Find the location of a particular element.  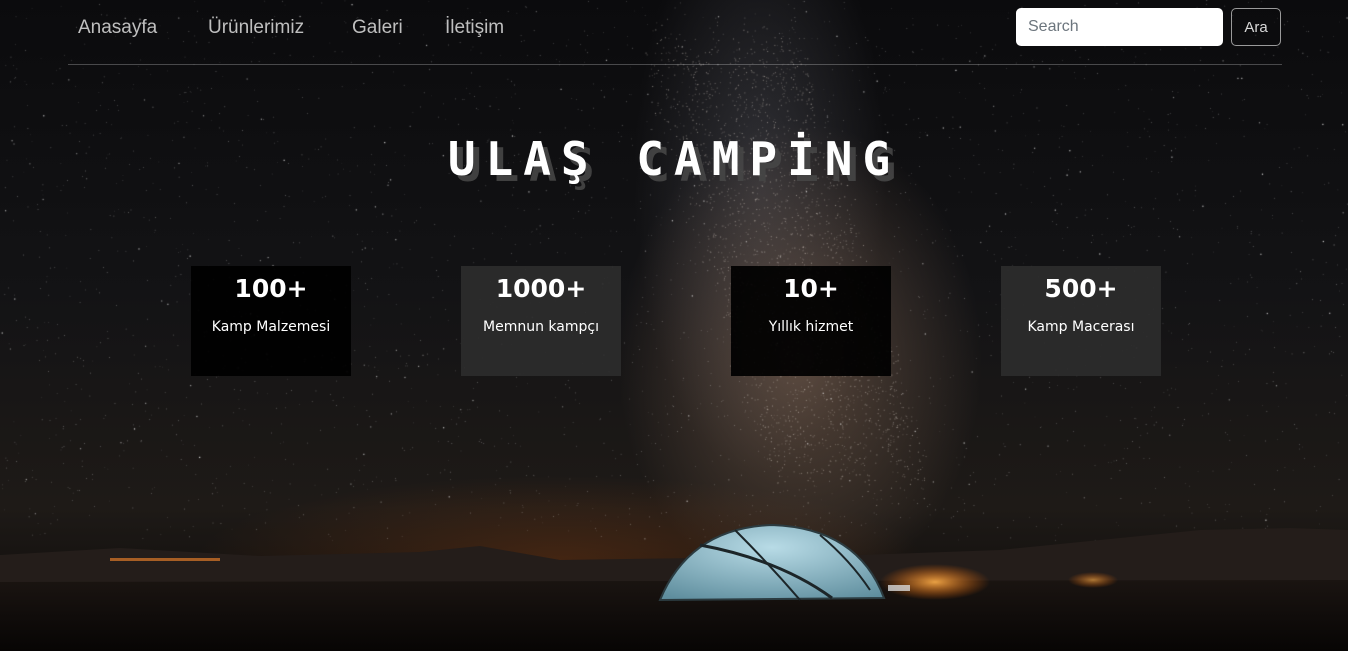

city-lights-horizon is located at coordinates (165, 559).